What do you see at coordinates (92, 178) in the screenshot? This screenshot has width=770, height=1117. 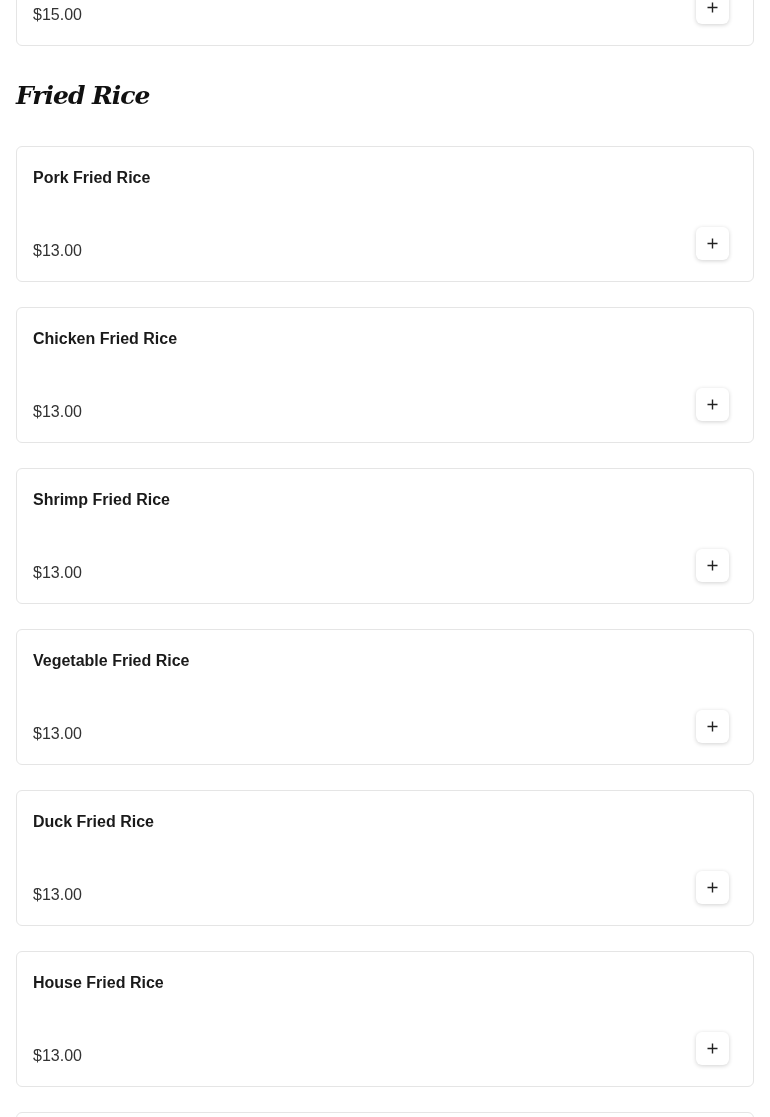 I see `item-name: Pork Fried Rice` at bounding box center [92, 178].